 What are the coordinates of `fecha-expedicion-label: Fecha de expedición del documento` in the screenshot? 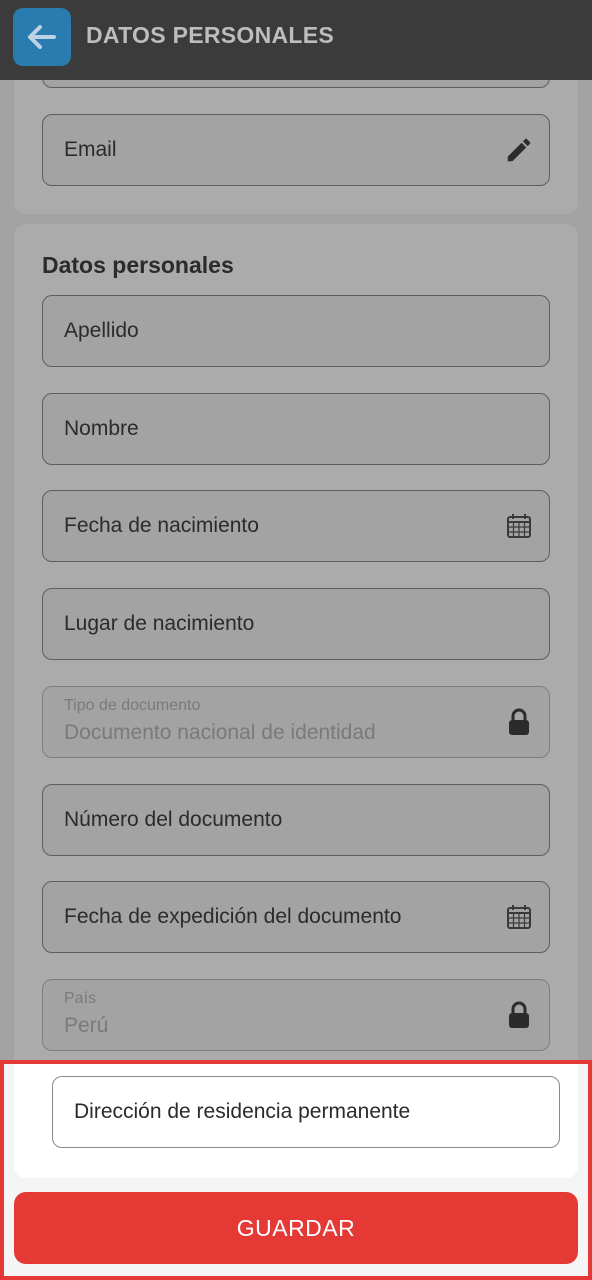 It's located at (233, 916).